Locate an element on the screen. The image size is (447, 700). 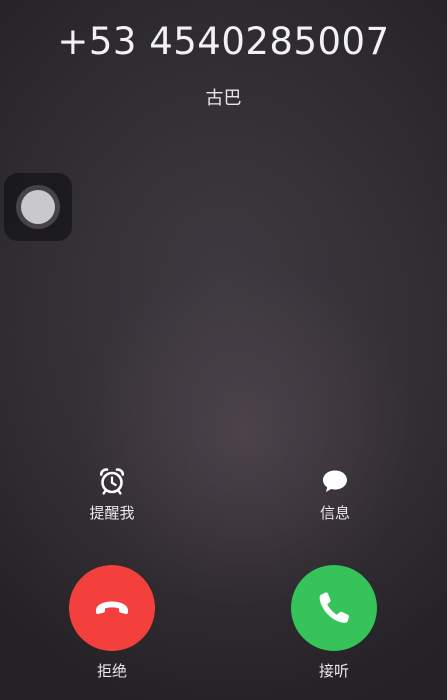
phone-icon is located at coordinates (334, 607).